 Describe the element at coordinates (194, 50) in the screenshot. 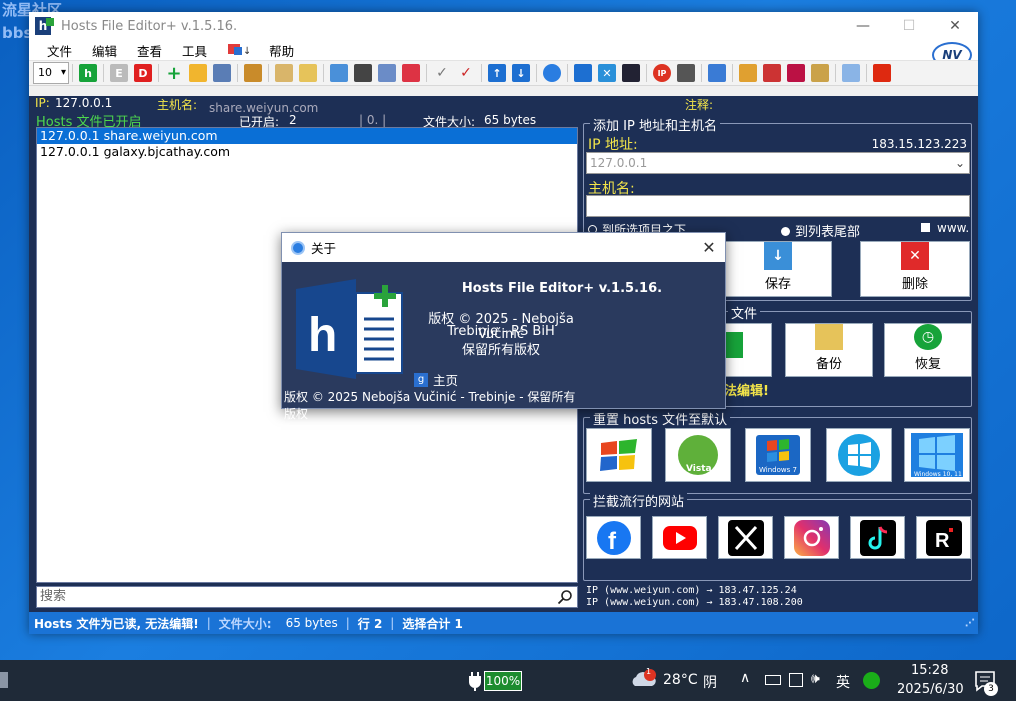

I see `menu-tools: 工具` at that location.